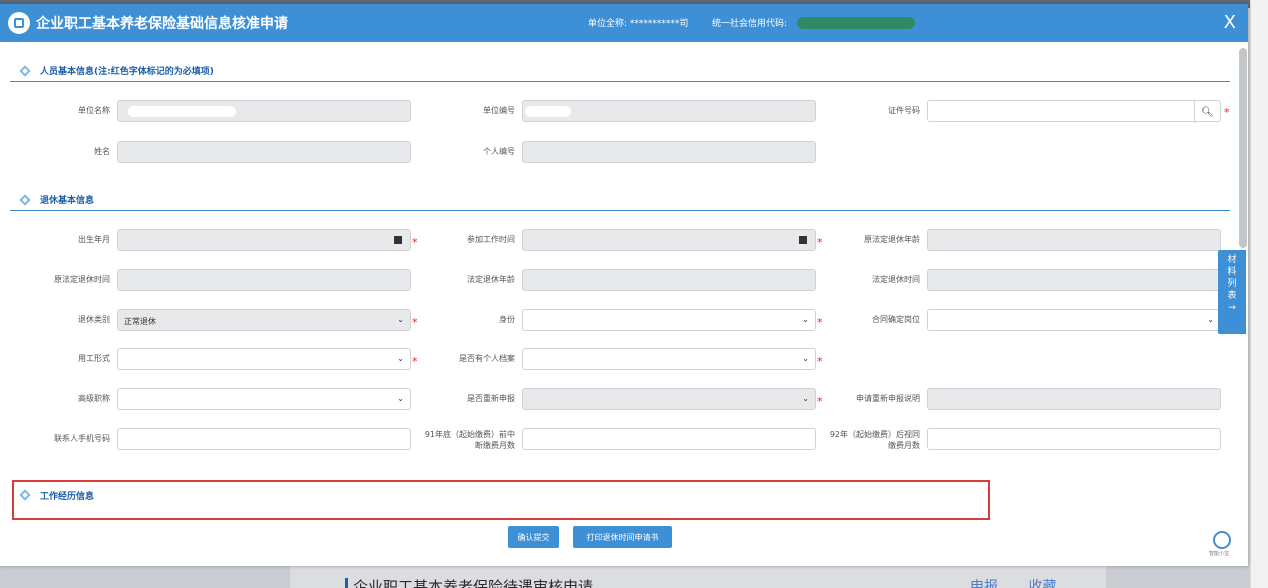  What do you see at coordinates (669, 439) in the screenshot?
I see `before91-input` at bounding box center [669, 439].